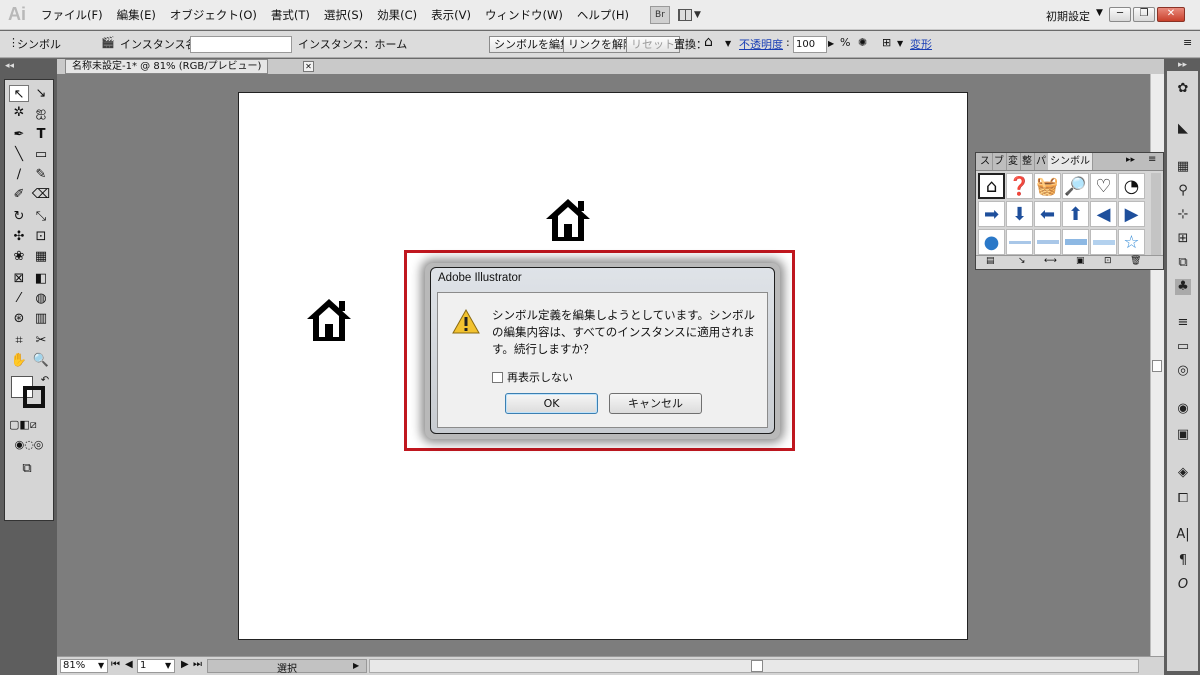  I want to click on menu-help: ヘルプ(H), so click(603, 15).